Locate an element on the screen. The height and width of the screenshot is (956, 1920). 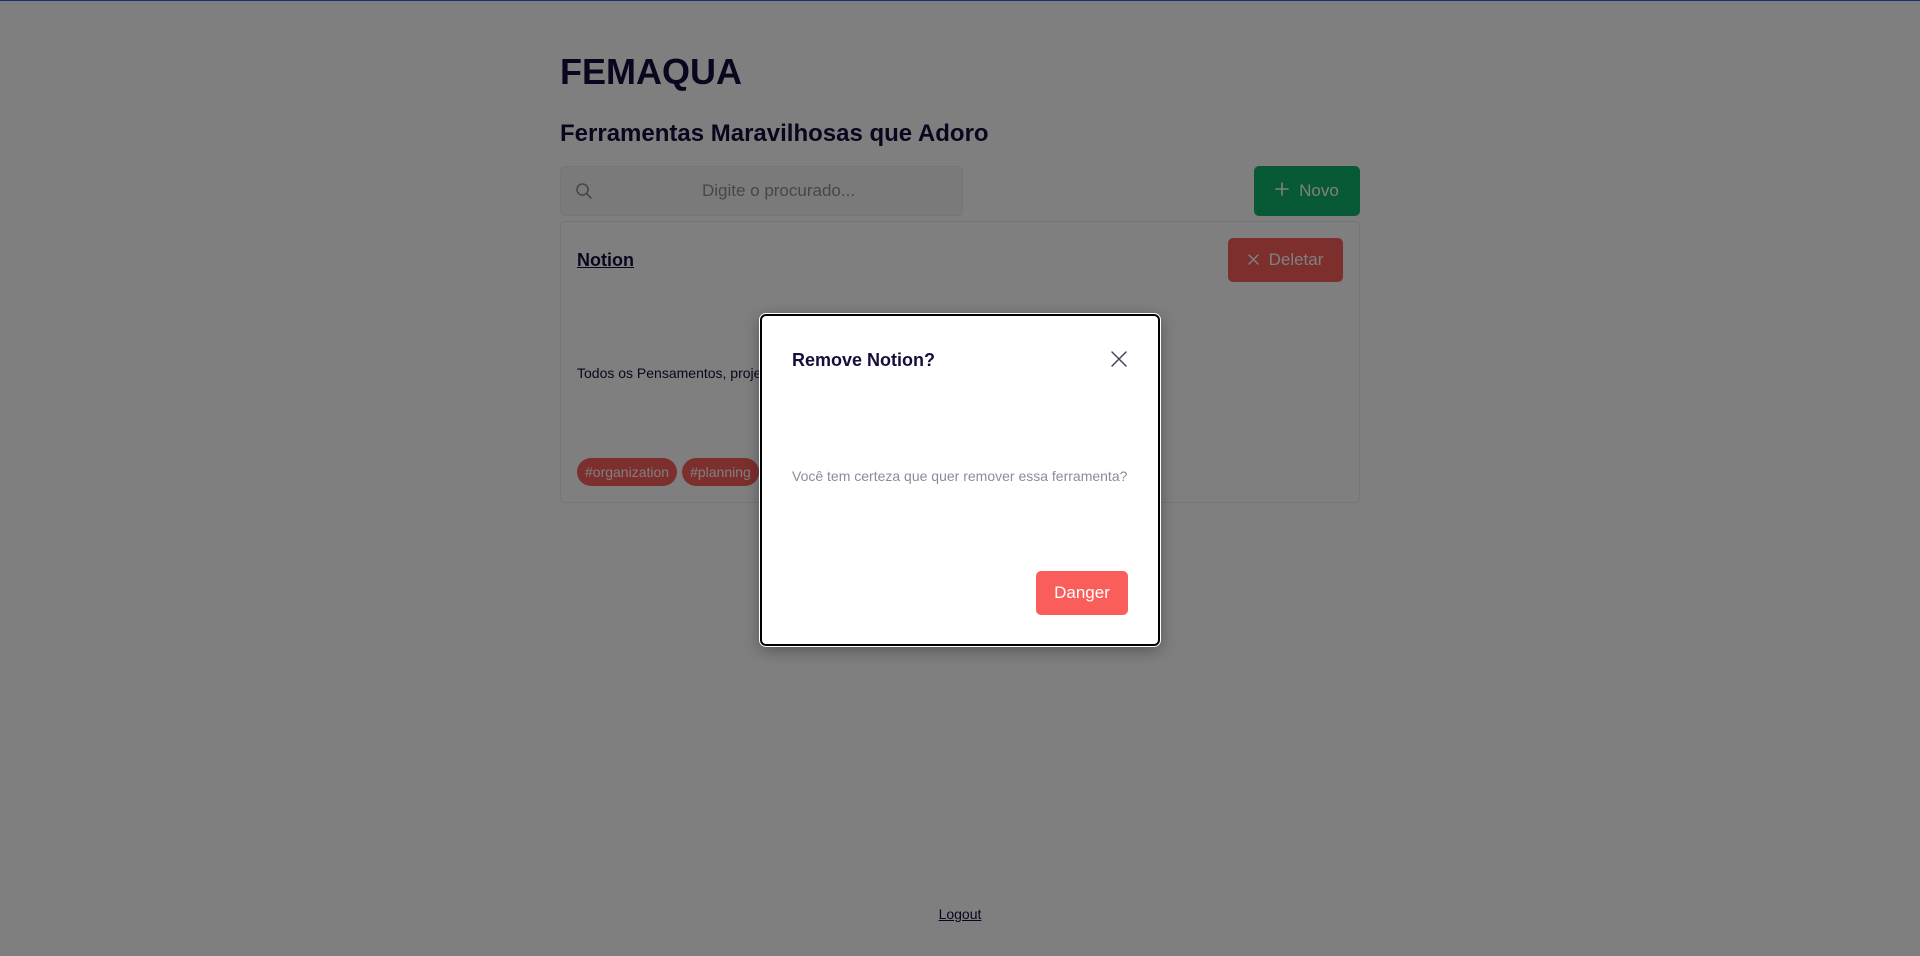
modal-title: Remove Notion? is located at coordinates (864, 360).